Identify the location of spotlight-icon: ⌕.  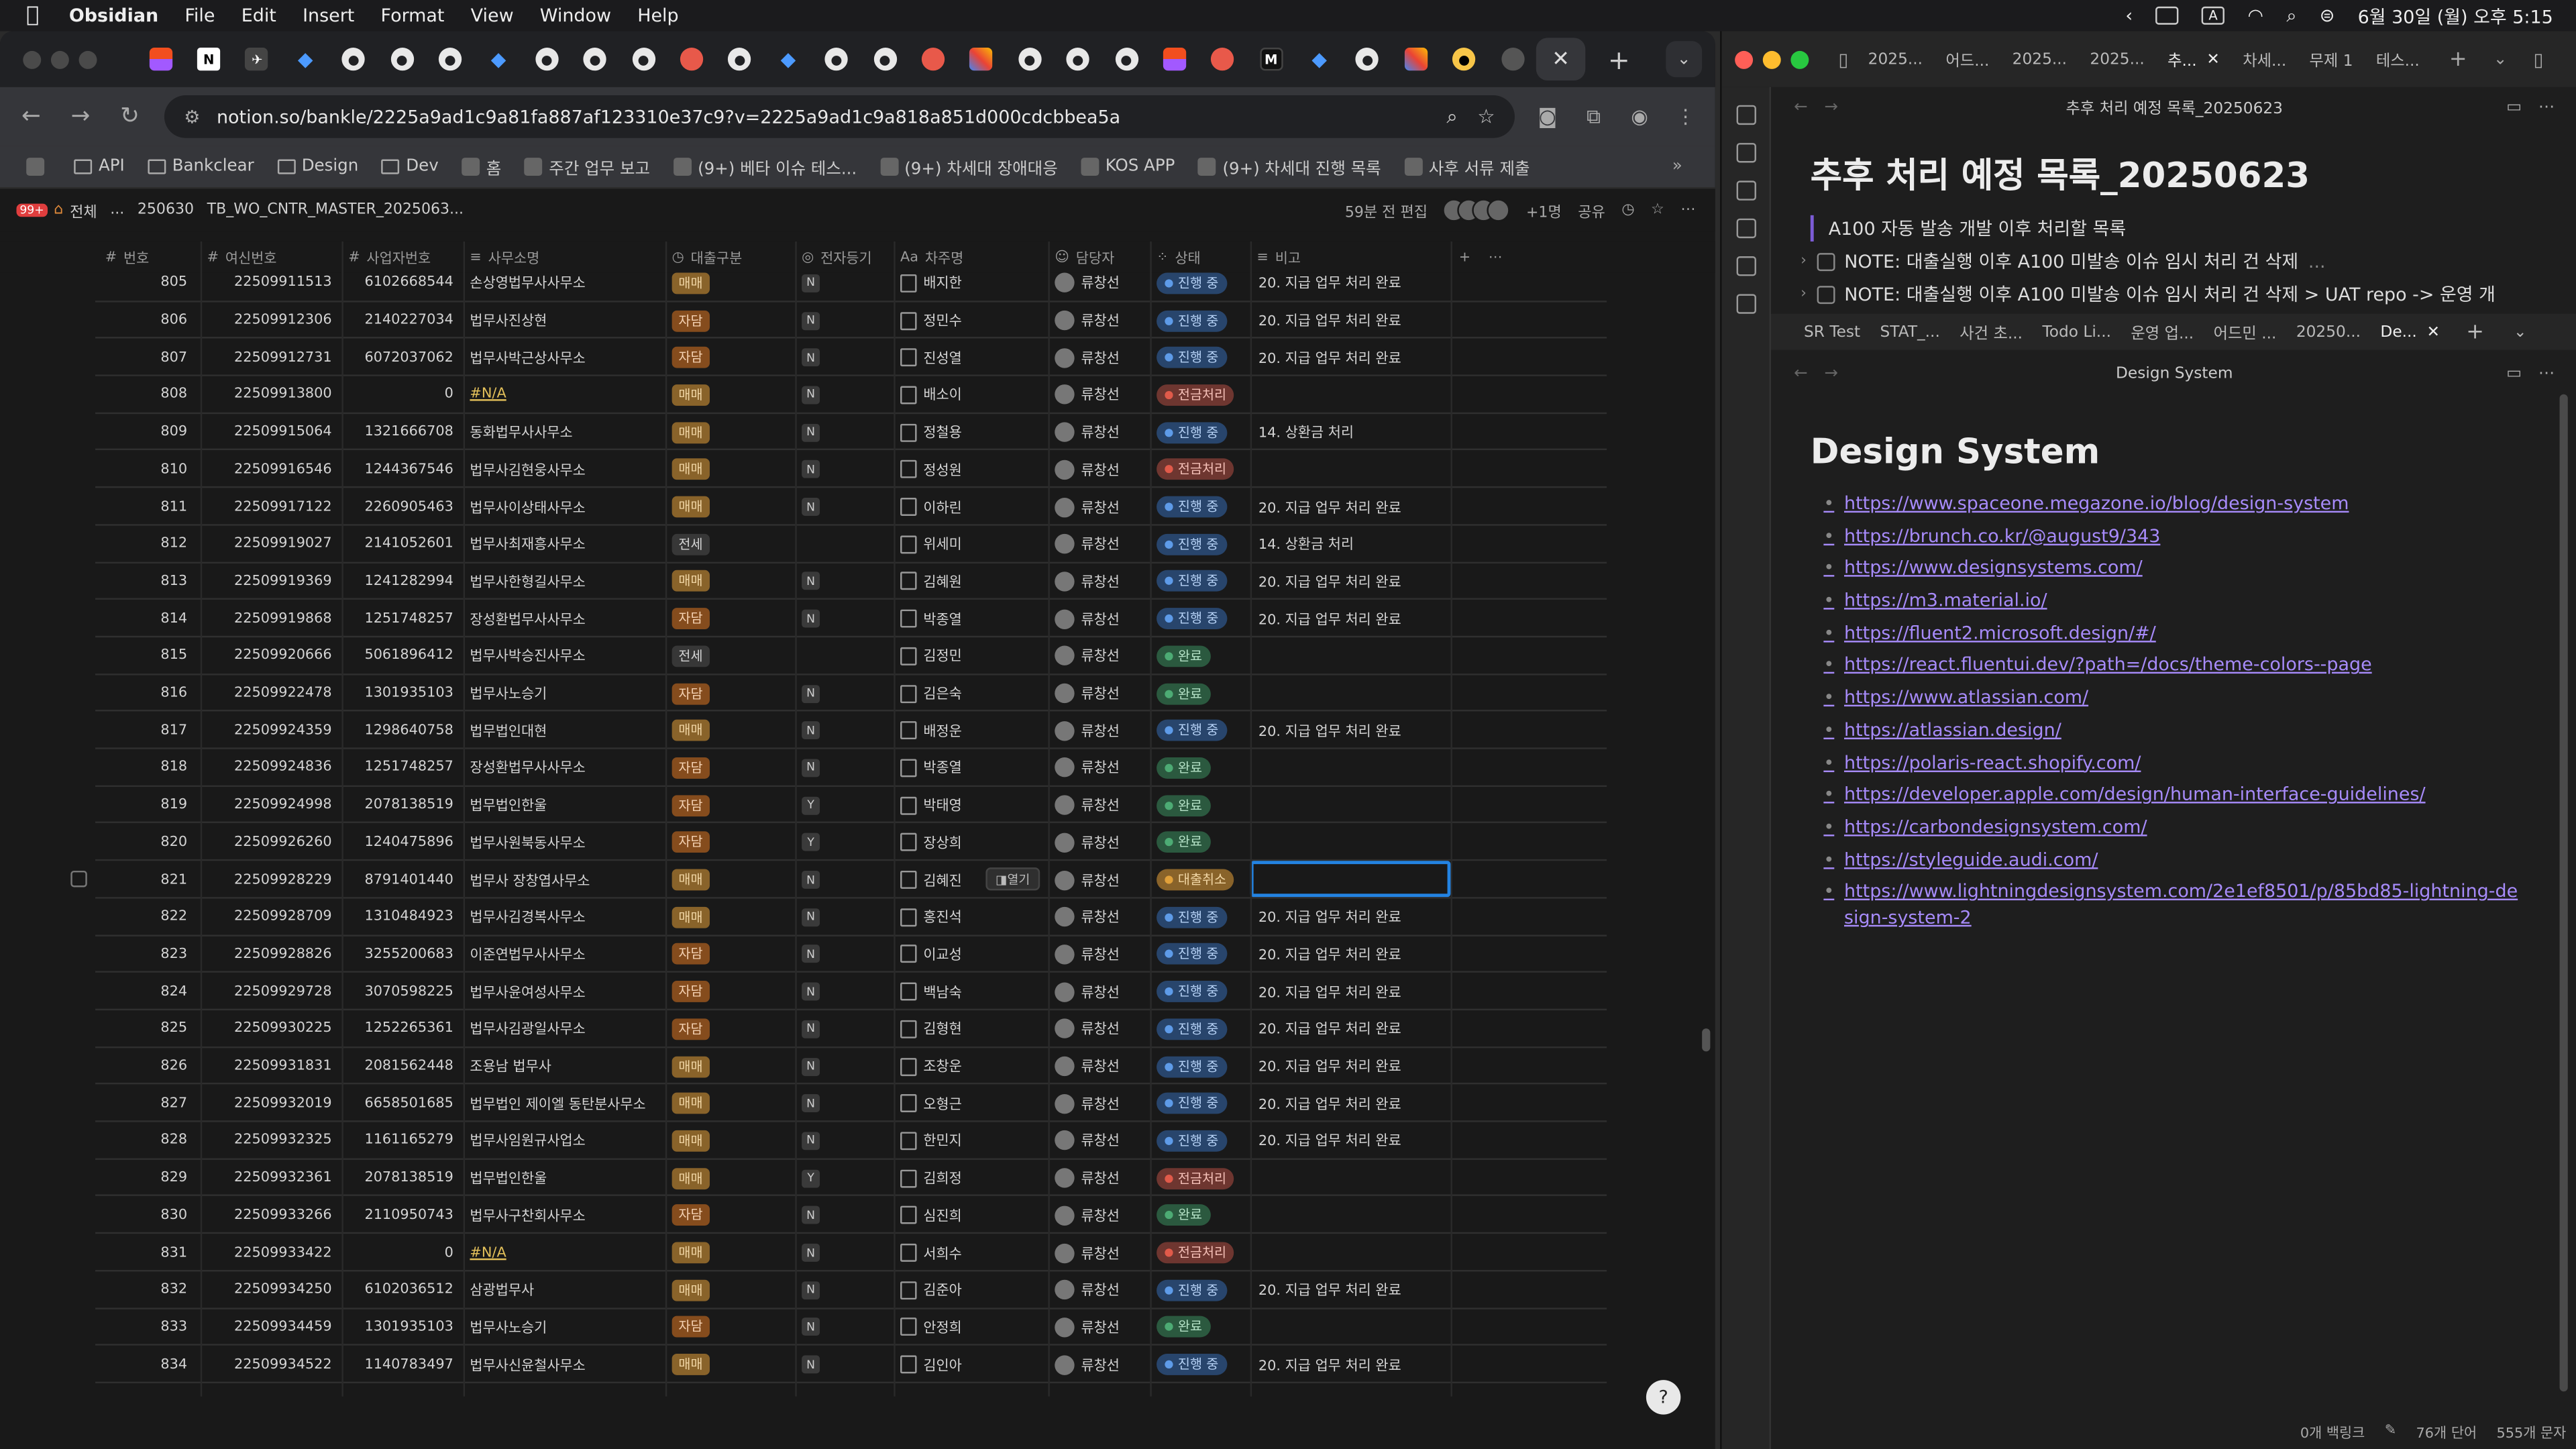
(2291, 15).